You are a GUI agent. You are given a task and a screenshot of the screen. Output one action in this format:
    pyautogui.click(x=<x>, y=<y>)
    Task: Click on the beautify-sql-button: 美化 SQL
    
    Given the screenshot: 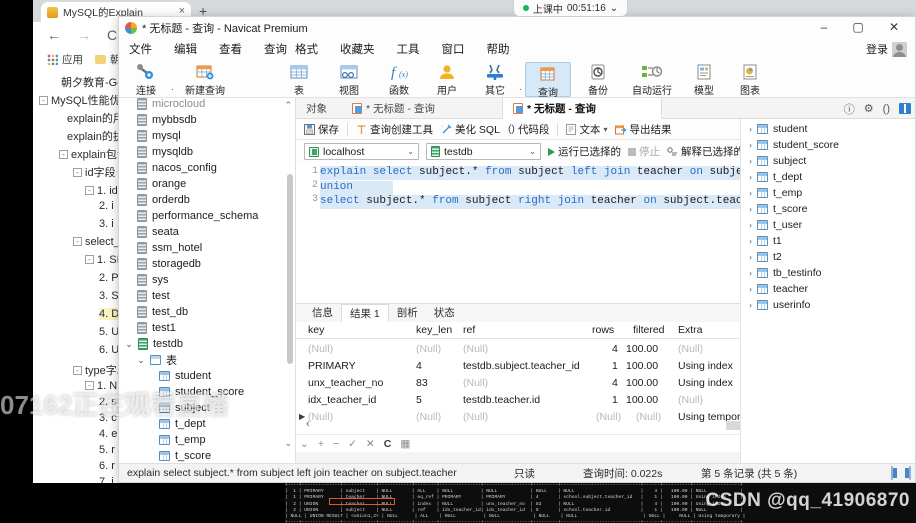 What is the action you would take?
    pyautogui.click(x=470, y=129)
    